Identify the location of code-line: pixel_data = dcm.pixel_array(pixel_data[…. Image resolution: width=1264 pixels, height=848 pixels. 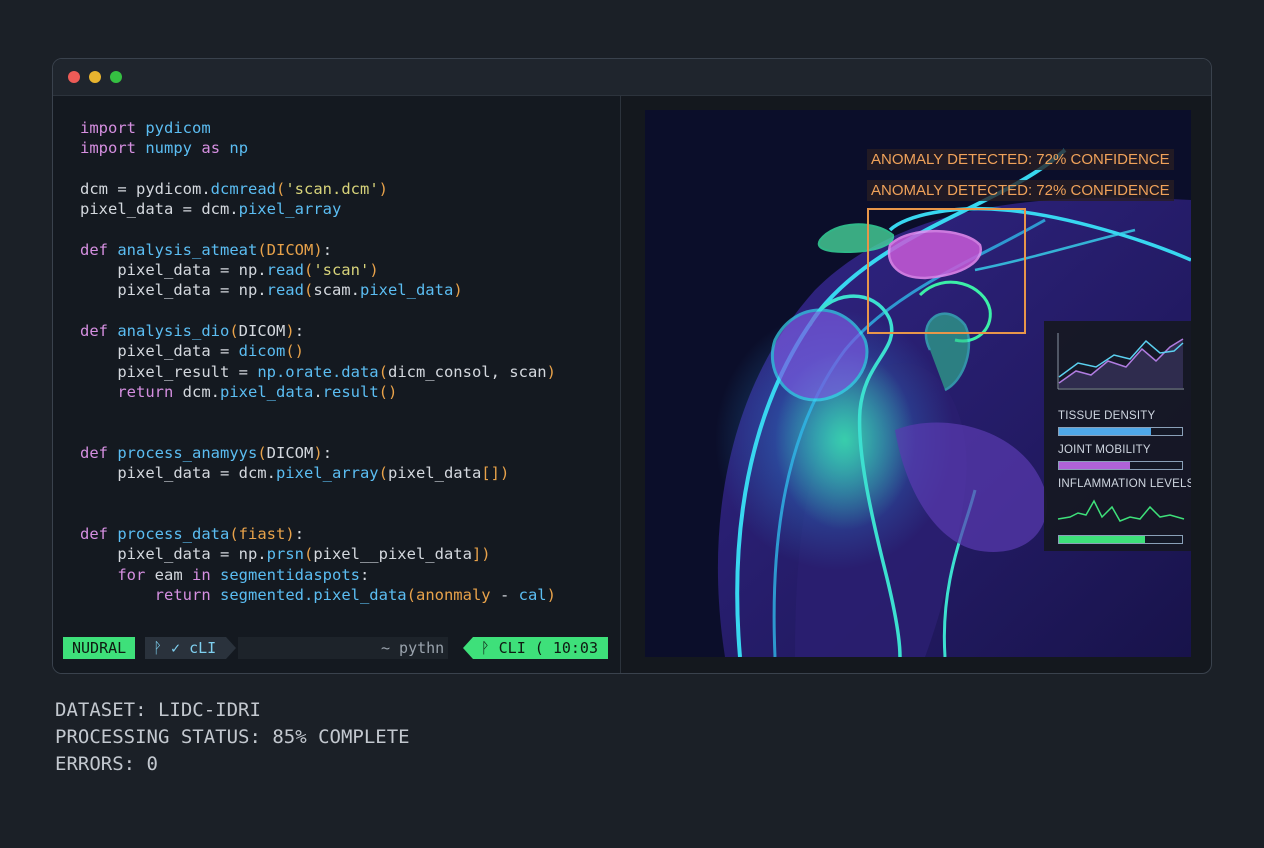
(318, 473).